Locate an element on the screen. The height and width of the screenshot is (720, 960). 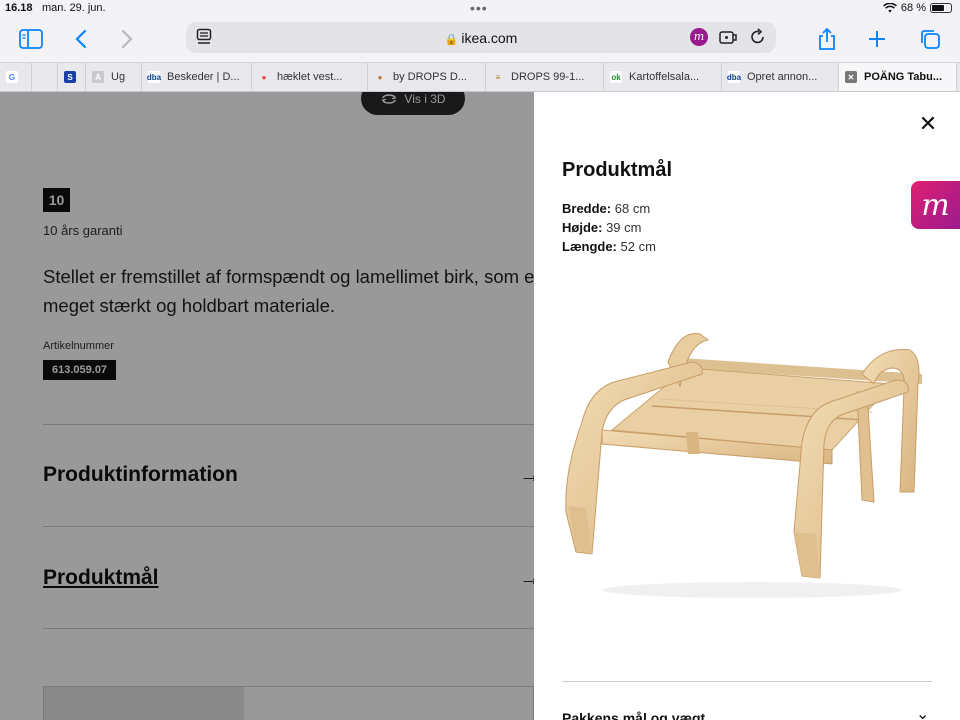
forward-icon is located at coordinates (127, 39).